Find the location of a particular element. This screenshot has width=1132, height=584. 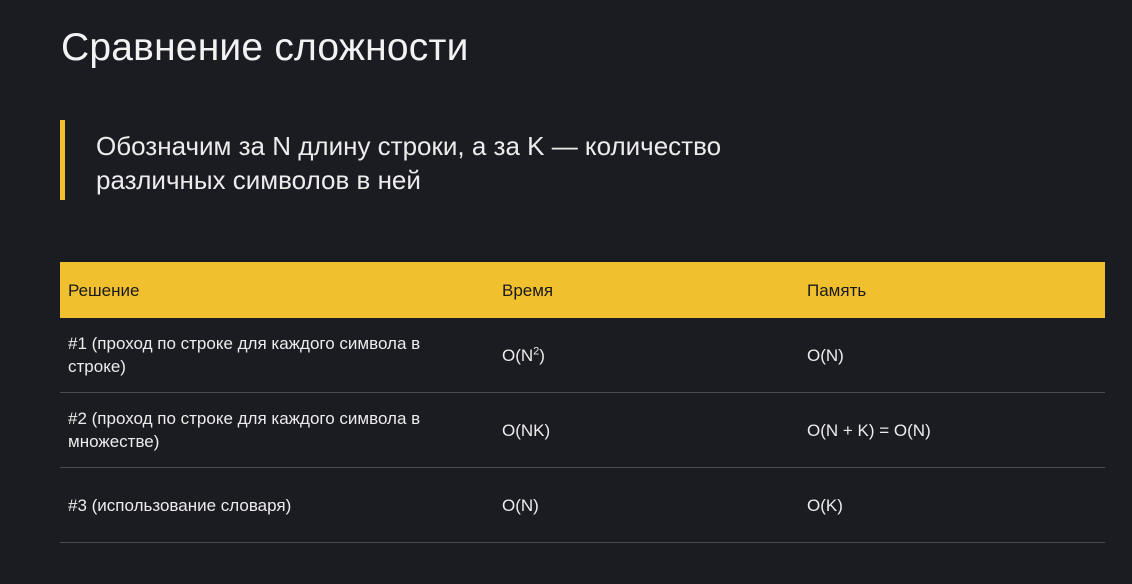

slide-title: Сравнение сложности is located at coordinates (265, 47).